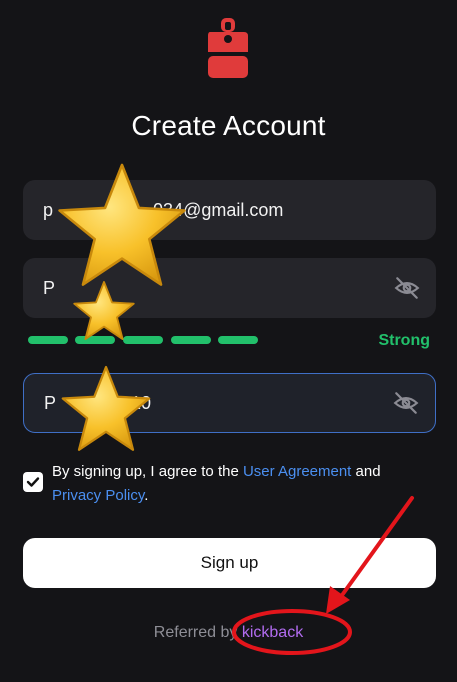  Describe the element at coordinates (366, 471) in the screenshot. I see `terms-middle: and` at that location.